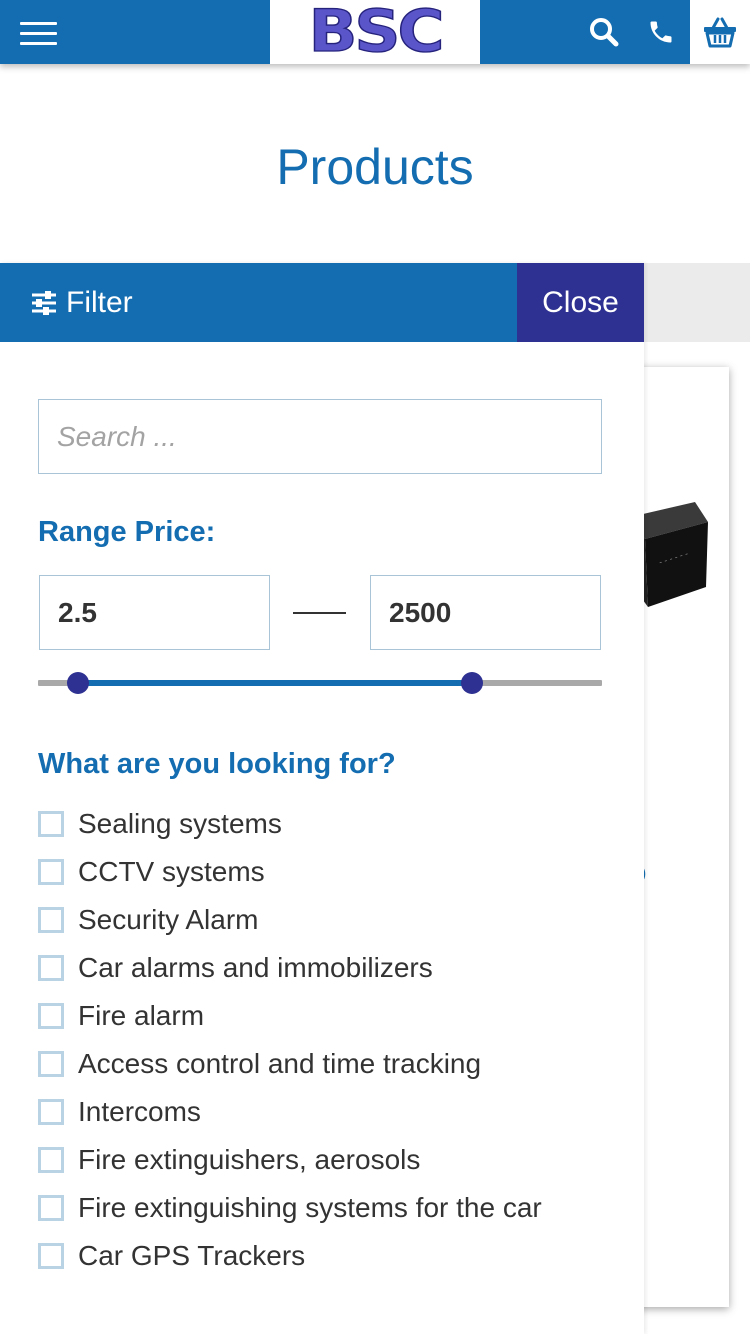  I want to click on category-item: Car GPS Trackers, so click(333, 1256).